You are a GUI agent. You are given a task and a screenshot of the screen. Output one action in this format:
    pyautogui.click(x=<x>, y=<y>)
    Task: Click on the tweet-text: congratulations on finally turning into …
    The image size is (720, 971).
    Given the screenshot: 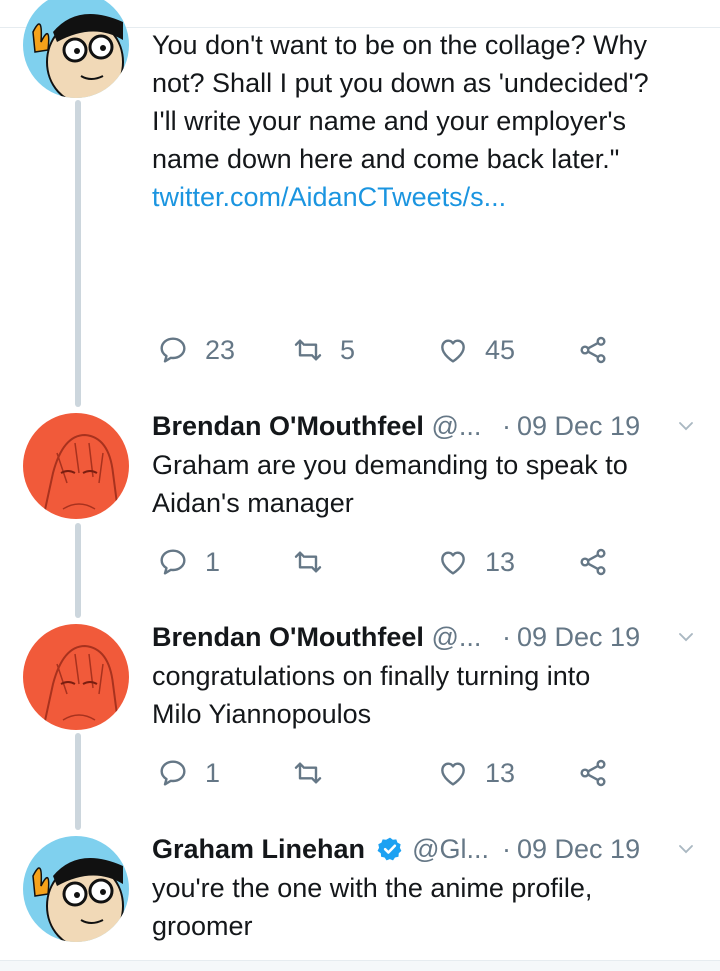 What is the action you would take?
    pyautogui.click(x=371, y=695)
    